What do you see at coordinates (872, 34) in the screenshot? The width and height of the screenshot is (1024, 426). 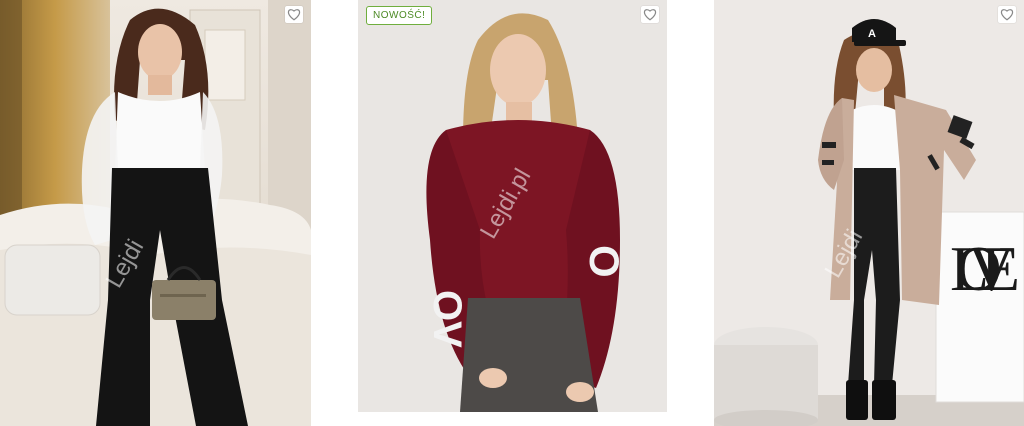 I see `cap-logo: A` at bounding box center [872, 34].